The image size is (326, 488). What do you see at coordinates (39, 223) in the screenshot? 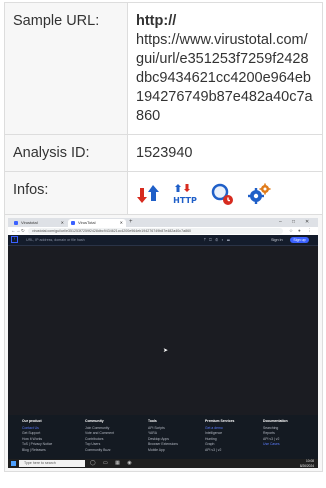
I see `browser-tab-1: Virustotal ✕` at bounding box center [39, 223].